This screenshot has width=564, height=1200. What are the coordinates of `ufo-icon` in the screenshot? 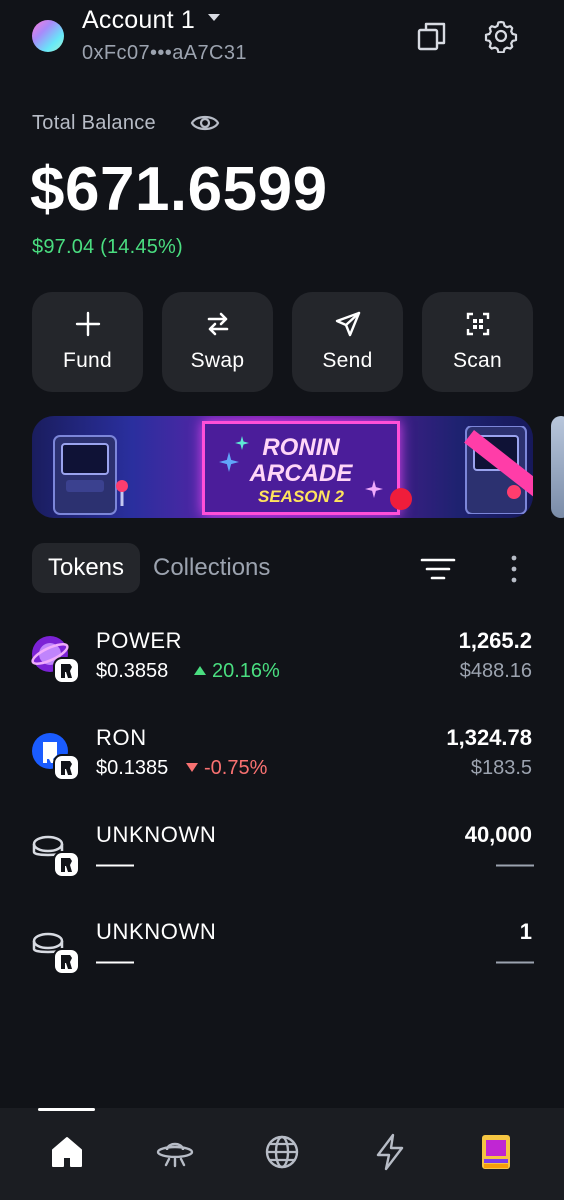 It's located at (175, 1152).